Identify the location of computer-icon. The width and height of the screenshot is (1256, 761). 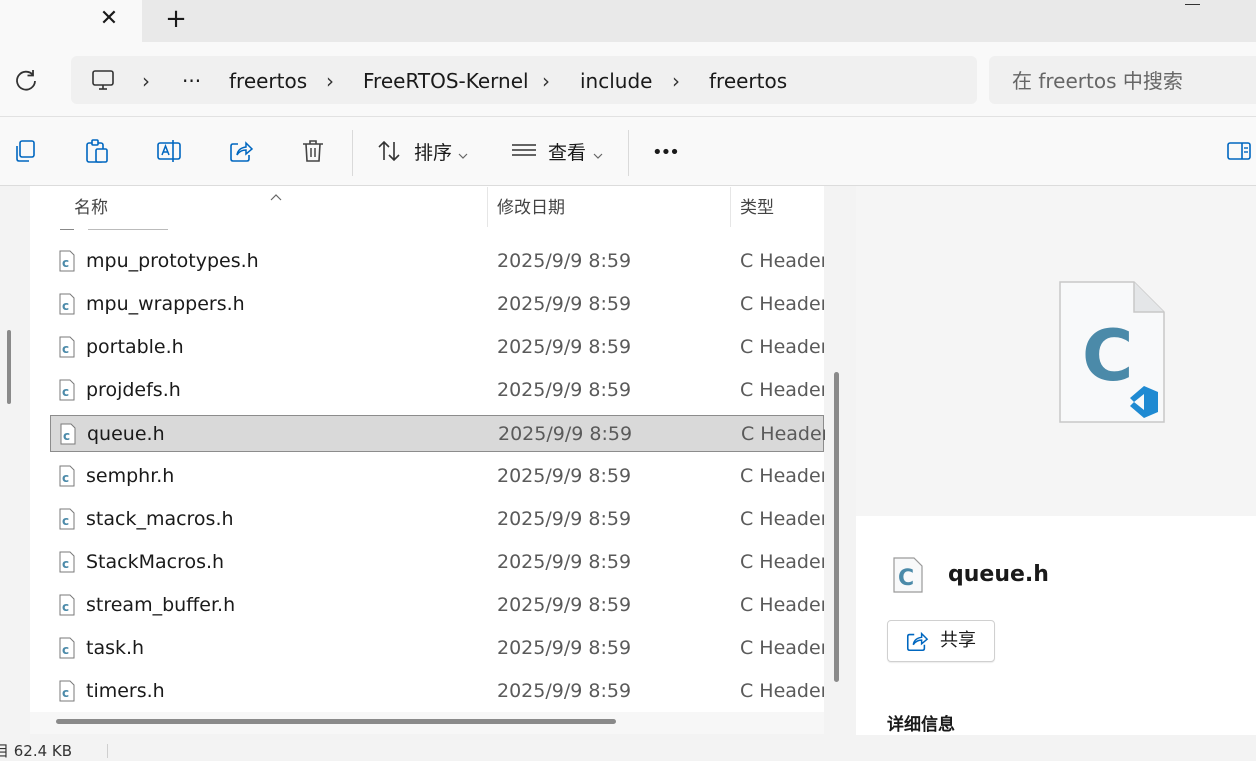
(103, 80).